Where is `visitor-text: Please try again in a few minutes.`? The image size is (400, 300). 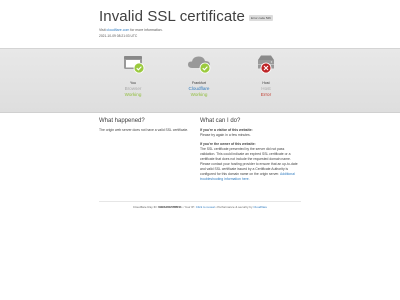 visitor-text: Please try again in a few minutes. is located at coordinates (225, 135).